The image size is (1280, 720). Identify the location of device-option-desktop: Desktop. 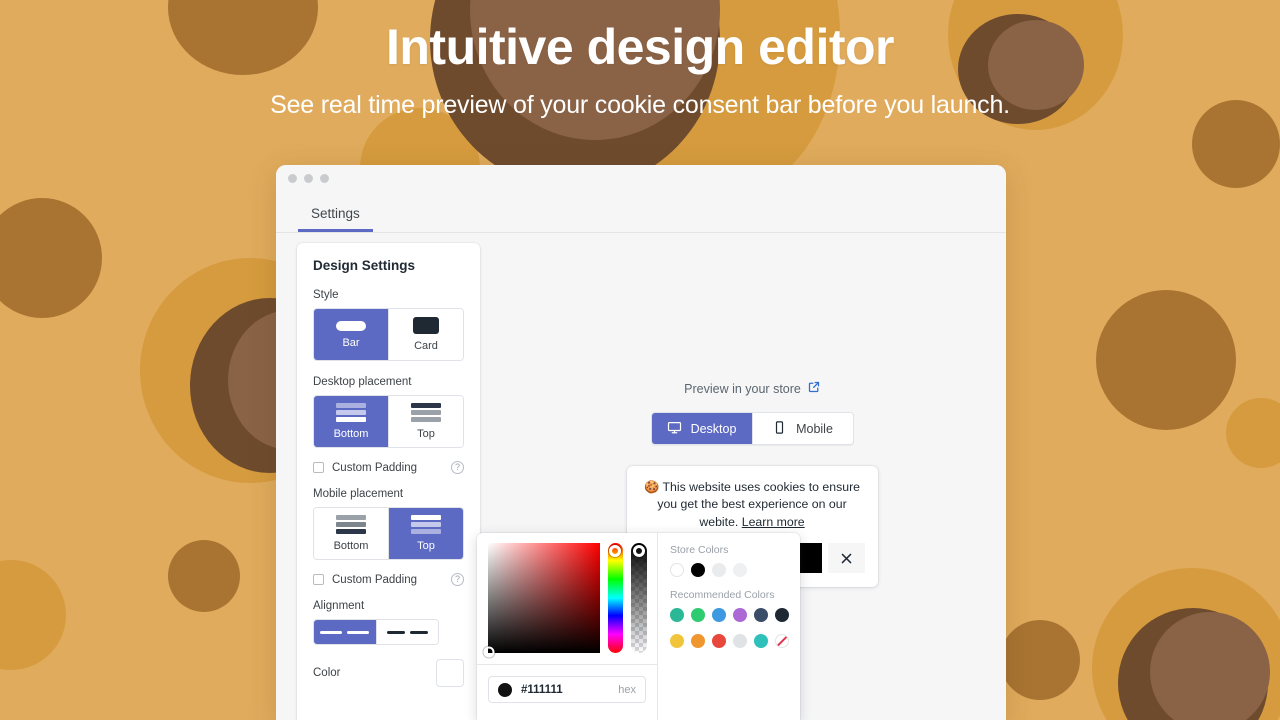
(702, 428).